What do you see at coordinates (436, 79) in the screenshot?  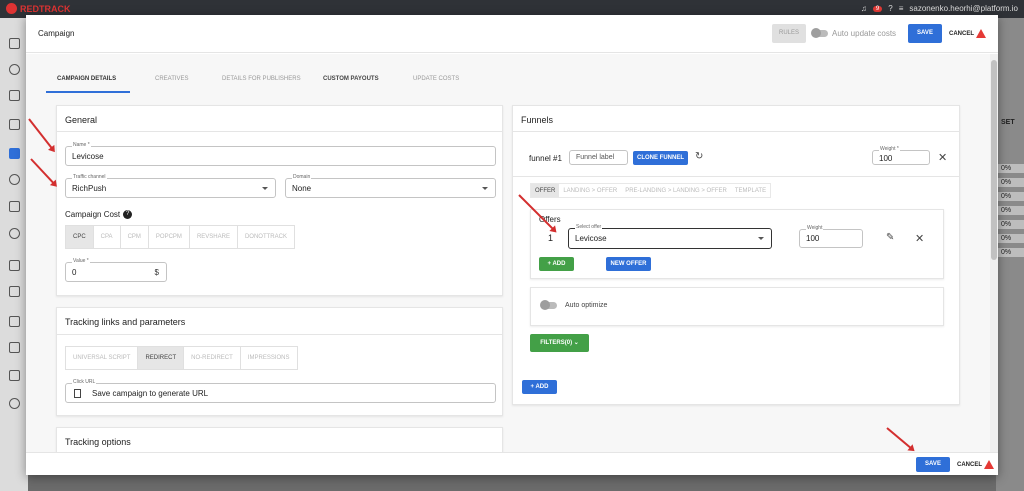 I see `tab-update-costs: UPDATE COSTS` at bounding box center [436, 79].